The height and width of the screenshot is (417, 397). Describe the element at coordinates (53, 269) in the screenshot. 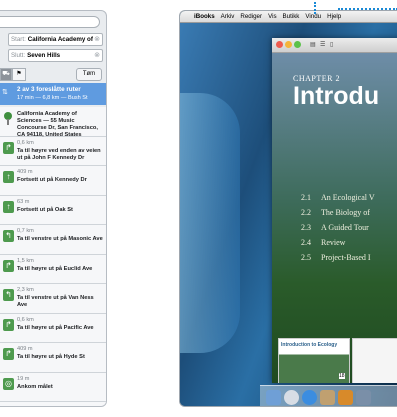

I see `direction-step: ↱ 1,5 km Ta til høyre ut på Euclid Ave` at that location.